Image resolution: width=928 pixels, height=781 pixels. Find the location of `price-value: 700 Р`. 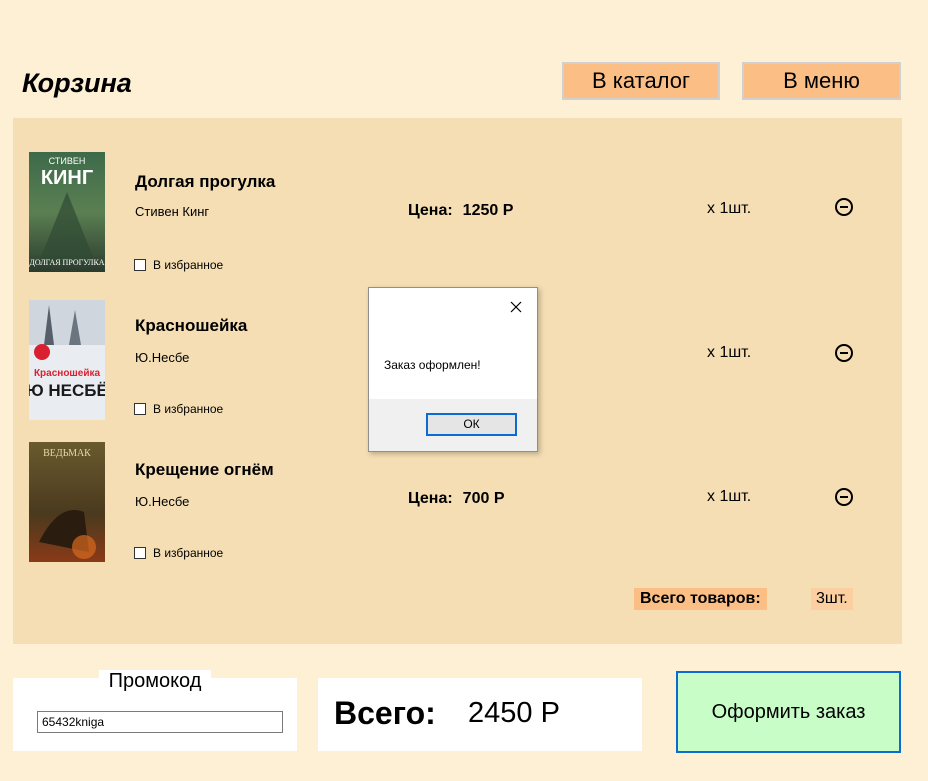

price-value: 700 Р is located at coordinates (483, 498).